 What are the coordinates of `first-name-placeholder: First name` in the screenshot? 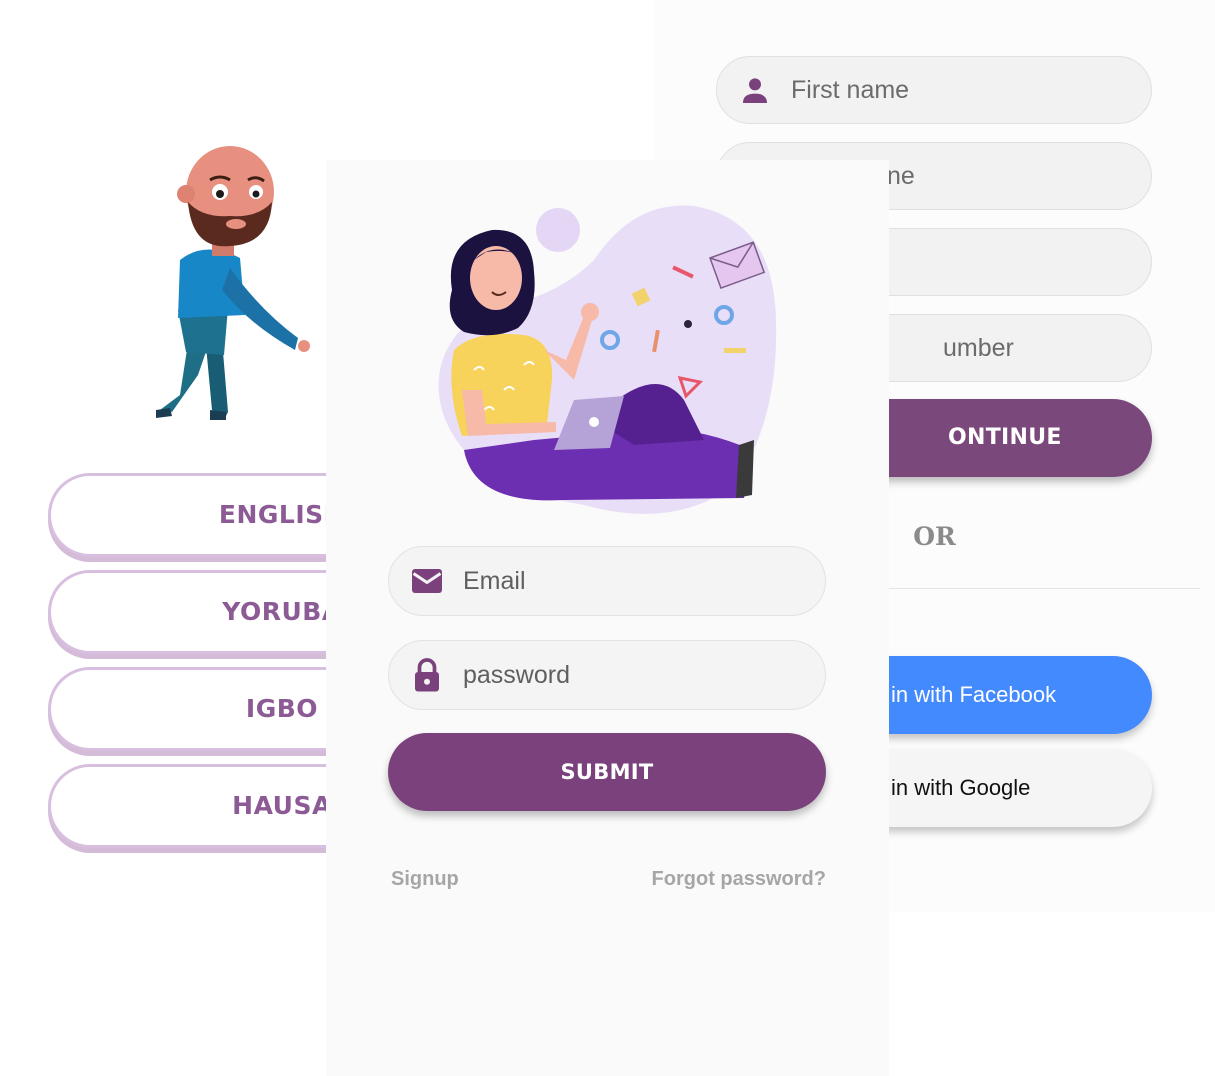 It's located at (850, 90).